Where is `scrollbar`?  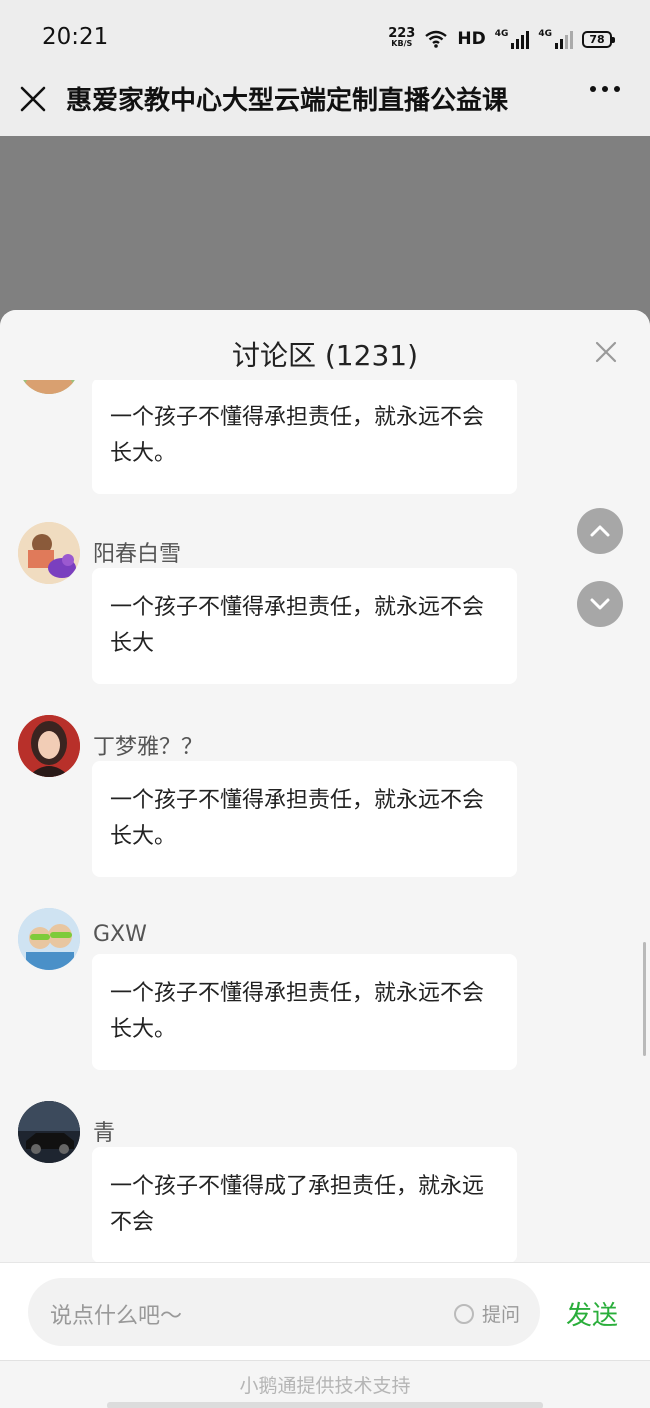
scrollbar is located at coordinates (644, 999).